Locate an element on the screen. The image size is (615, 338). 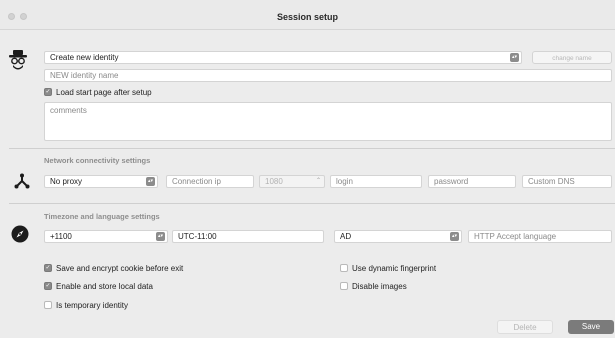
save-button: Save is located at coordinates (591, 327).